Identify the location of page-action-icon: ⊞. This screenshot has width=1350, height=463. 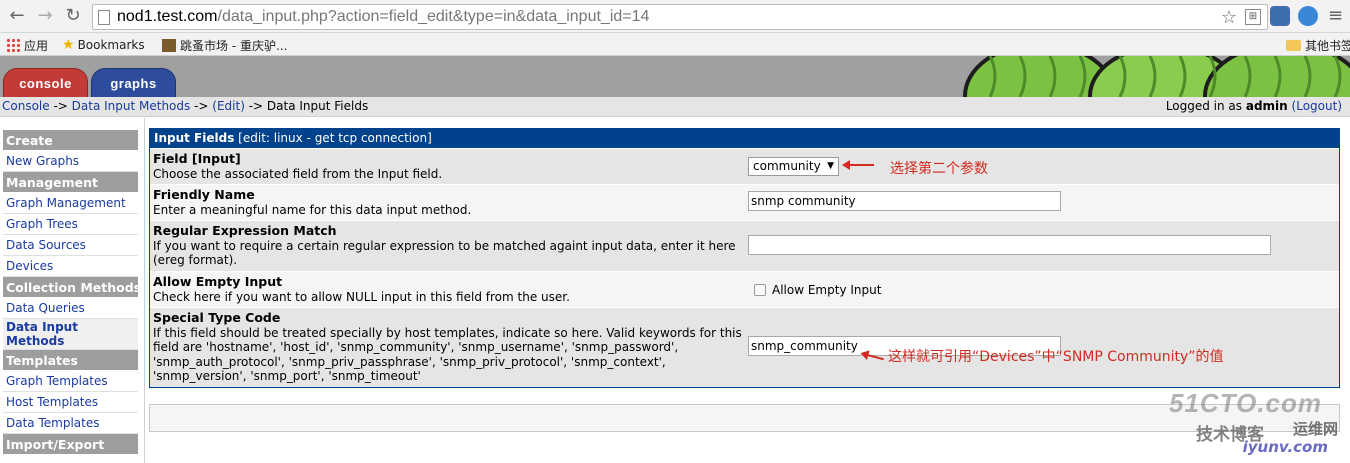
(1253, 17).